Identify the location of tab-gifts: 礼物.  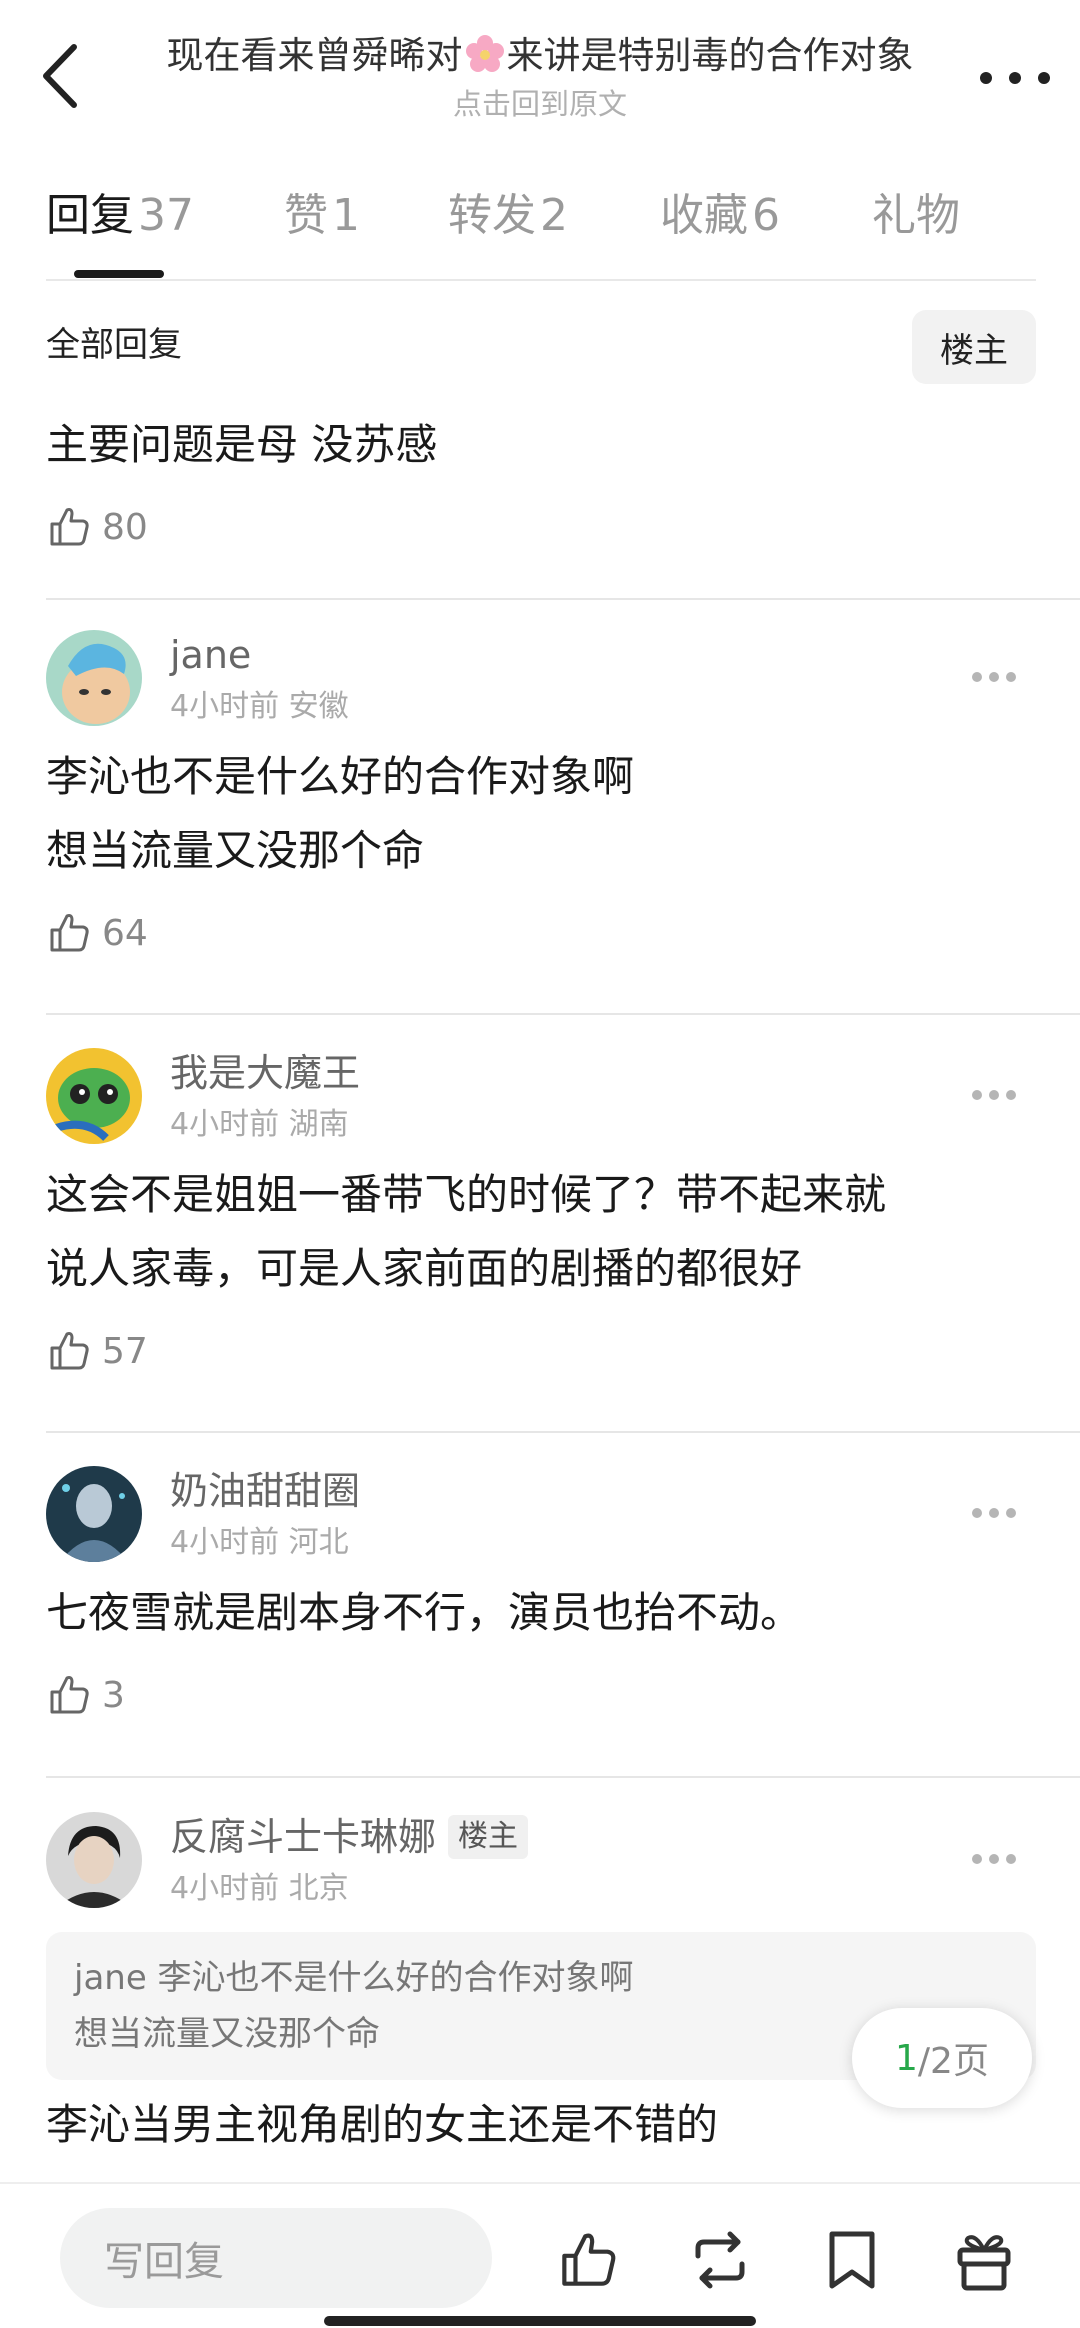
(916, 216).